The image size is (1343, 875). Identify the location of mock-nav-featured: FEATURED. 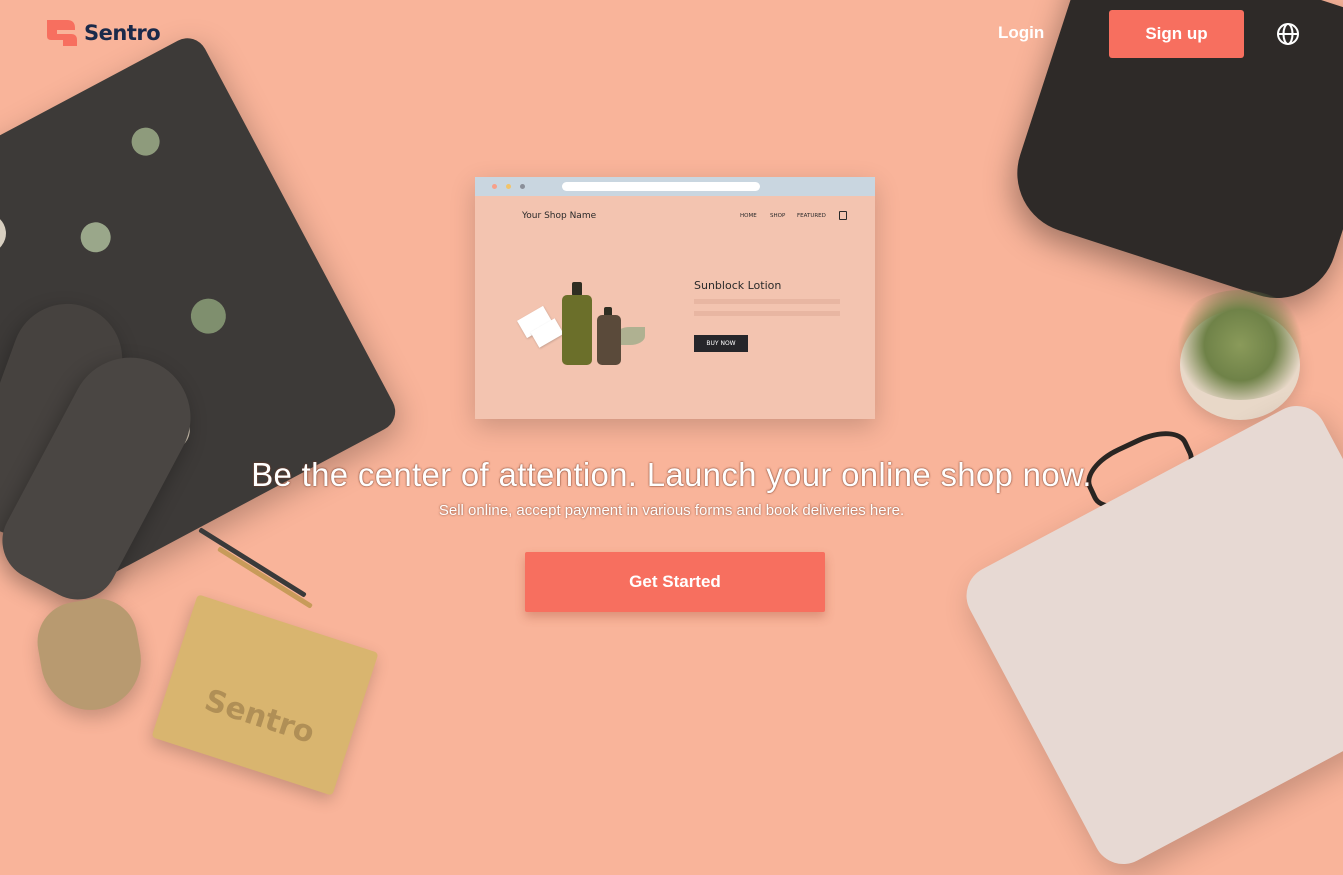
(811, 216).